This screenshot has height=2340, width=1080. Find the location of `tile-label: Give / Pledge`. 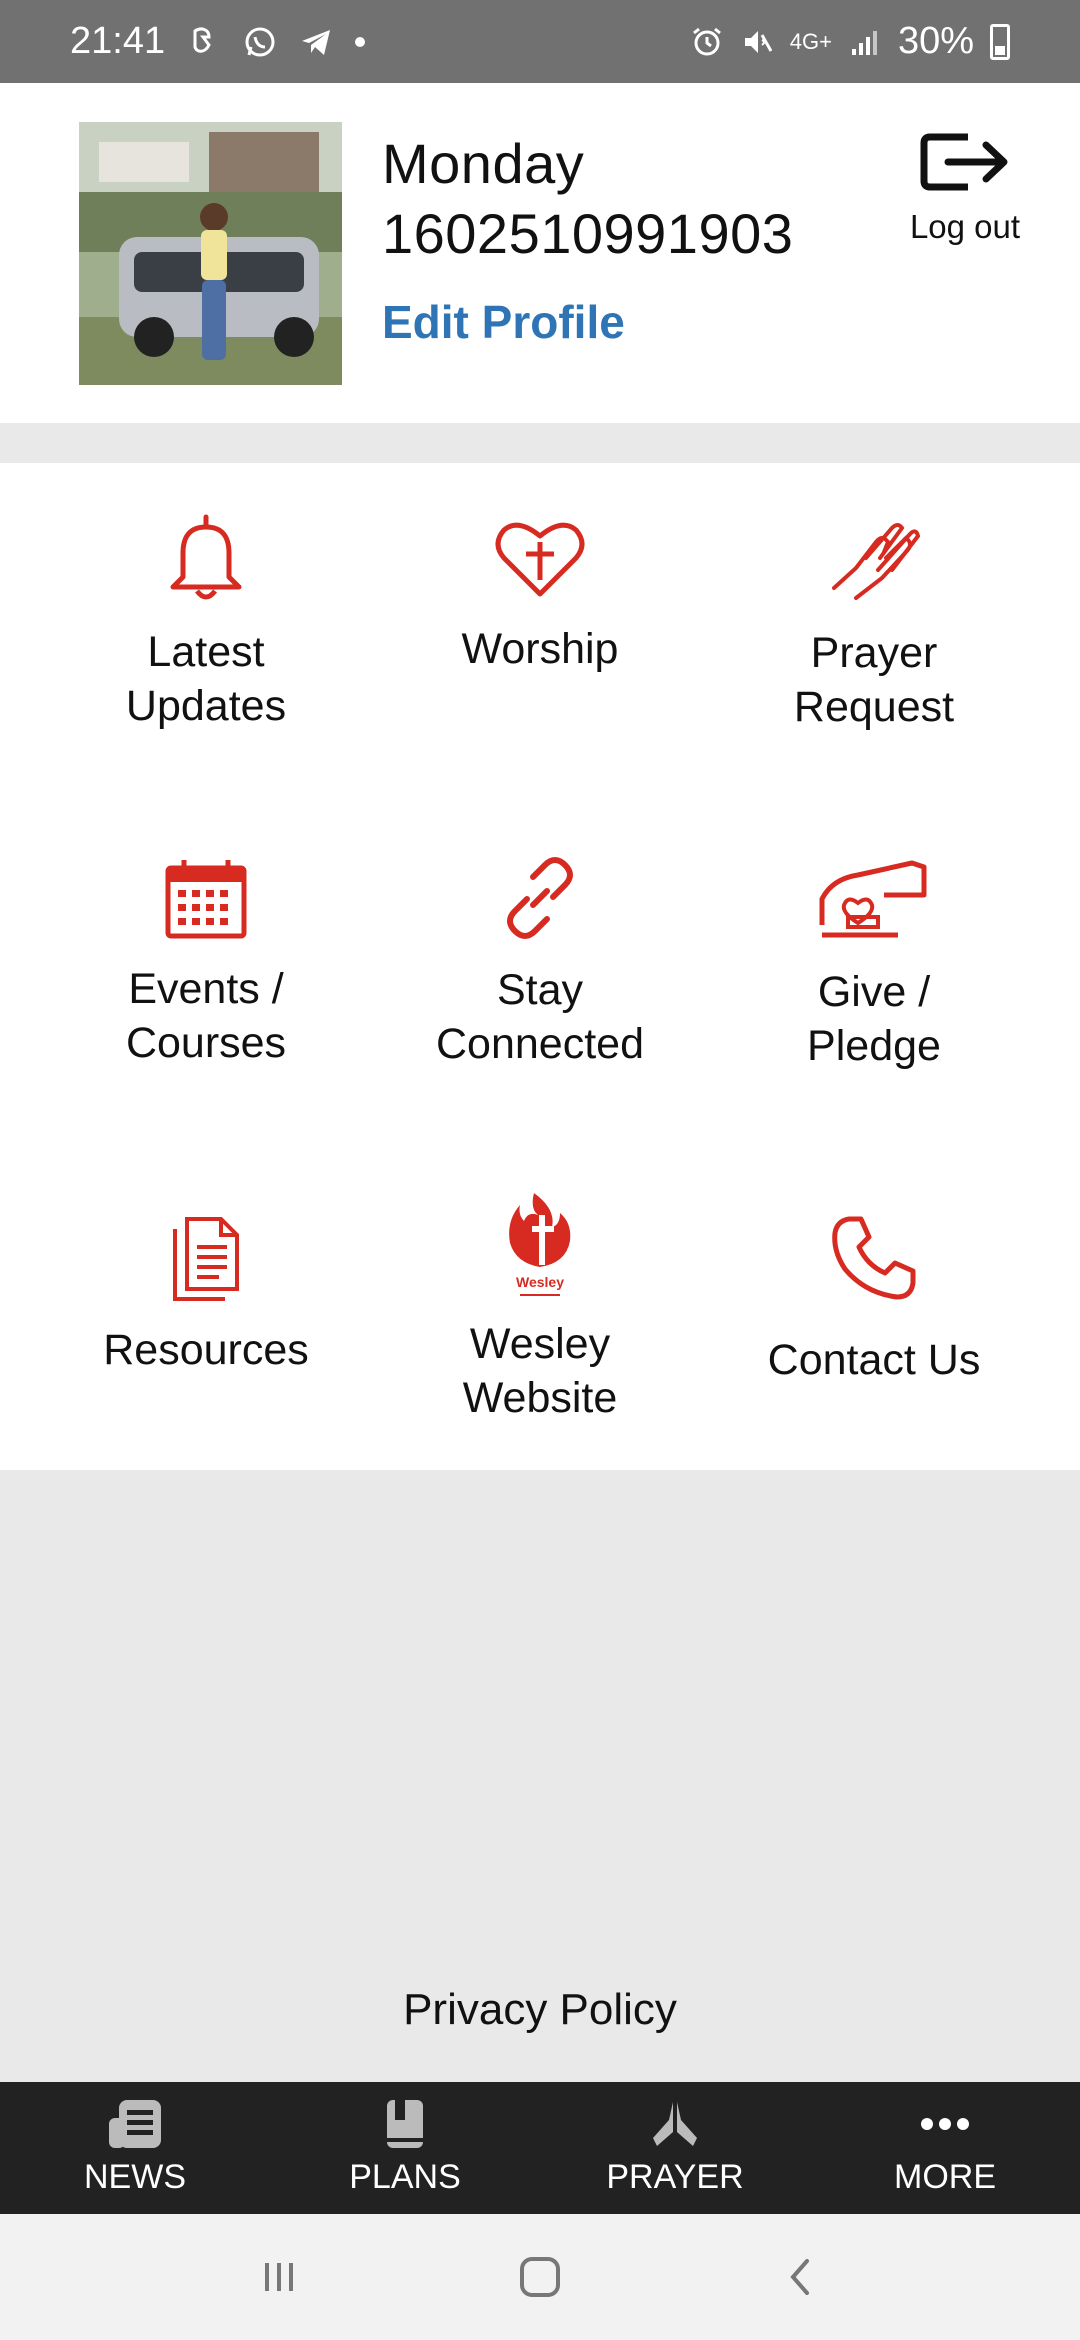

tile-label: Give / Pledge is located at coordinates (874, 1019).